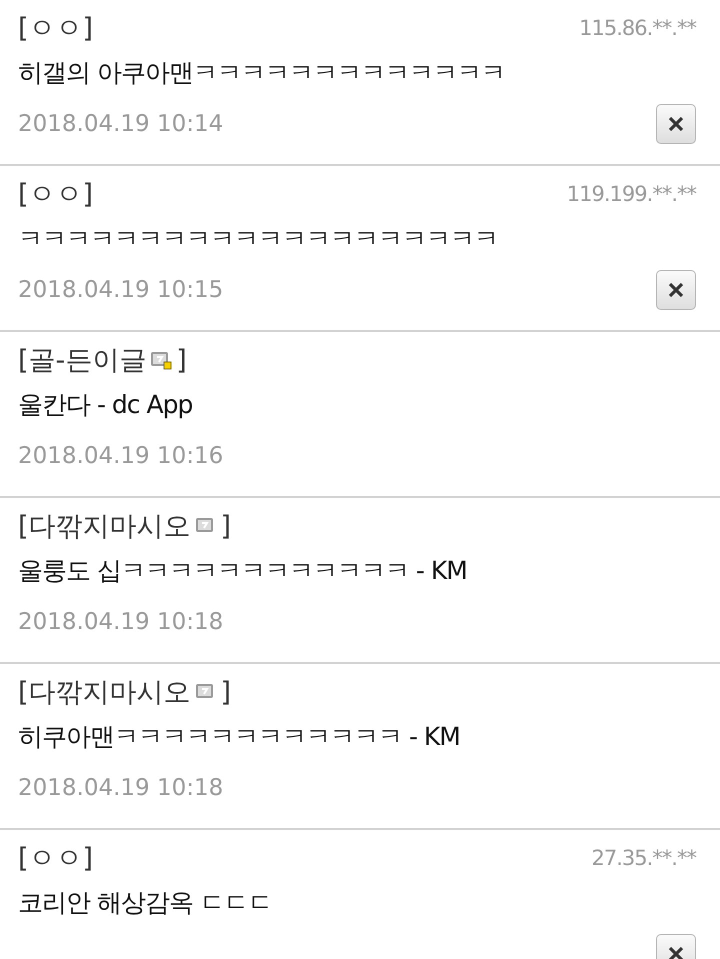 The height and width of the screenshot is (959, 720). What do you see at coordinates (82, 361) in the screenshot?
I see `author-name: [골-든이글` at bounding box center [82, 361].